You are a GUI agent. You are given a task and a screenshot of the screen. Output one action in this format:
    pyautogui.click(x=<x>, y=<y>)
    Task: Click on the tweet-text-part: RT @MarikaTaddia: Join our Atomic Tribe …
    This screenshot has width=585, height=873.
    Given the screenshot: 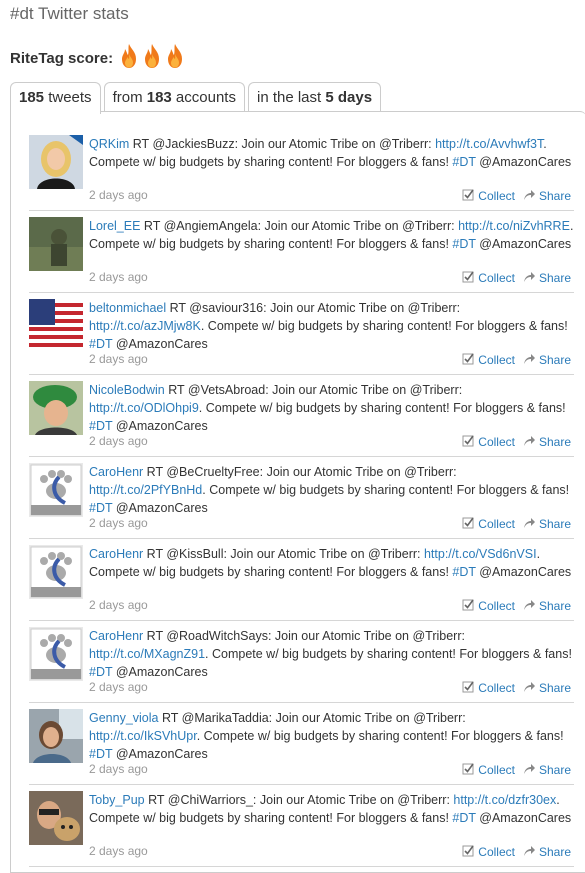 What is the action you would take?
    pyautogui.click(x=312, y=718)
    